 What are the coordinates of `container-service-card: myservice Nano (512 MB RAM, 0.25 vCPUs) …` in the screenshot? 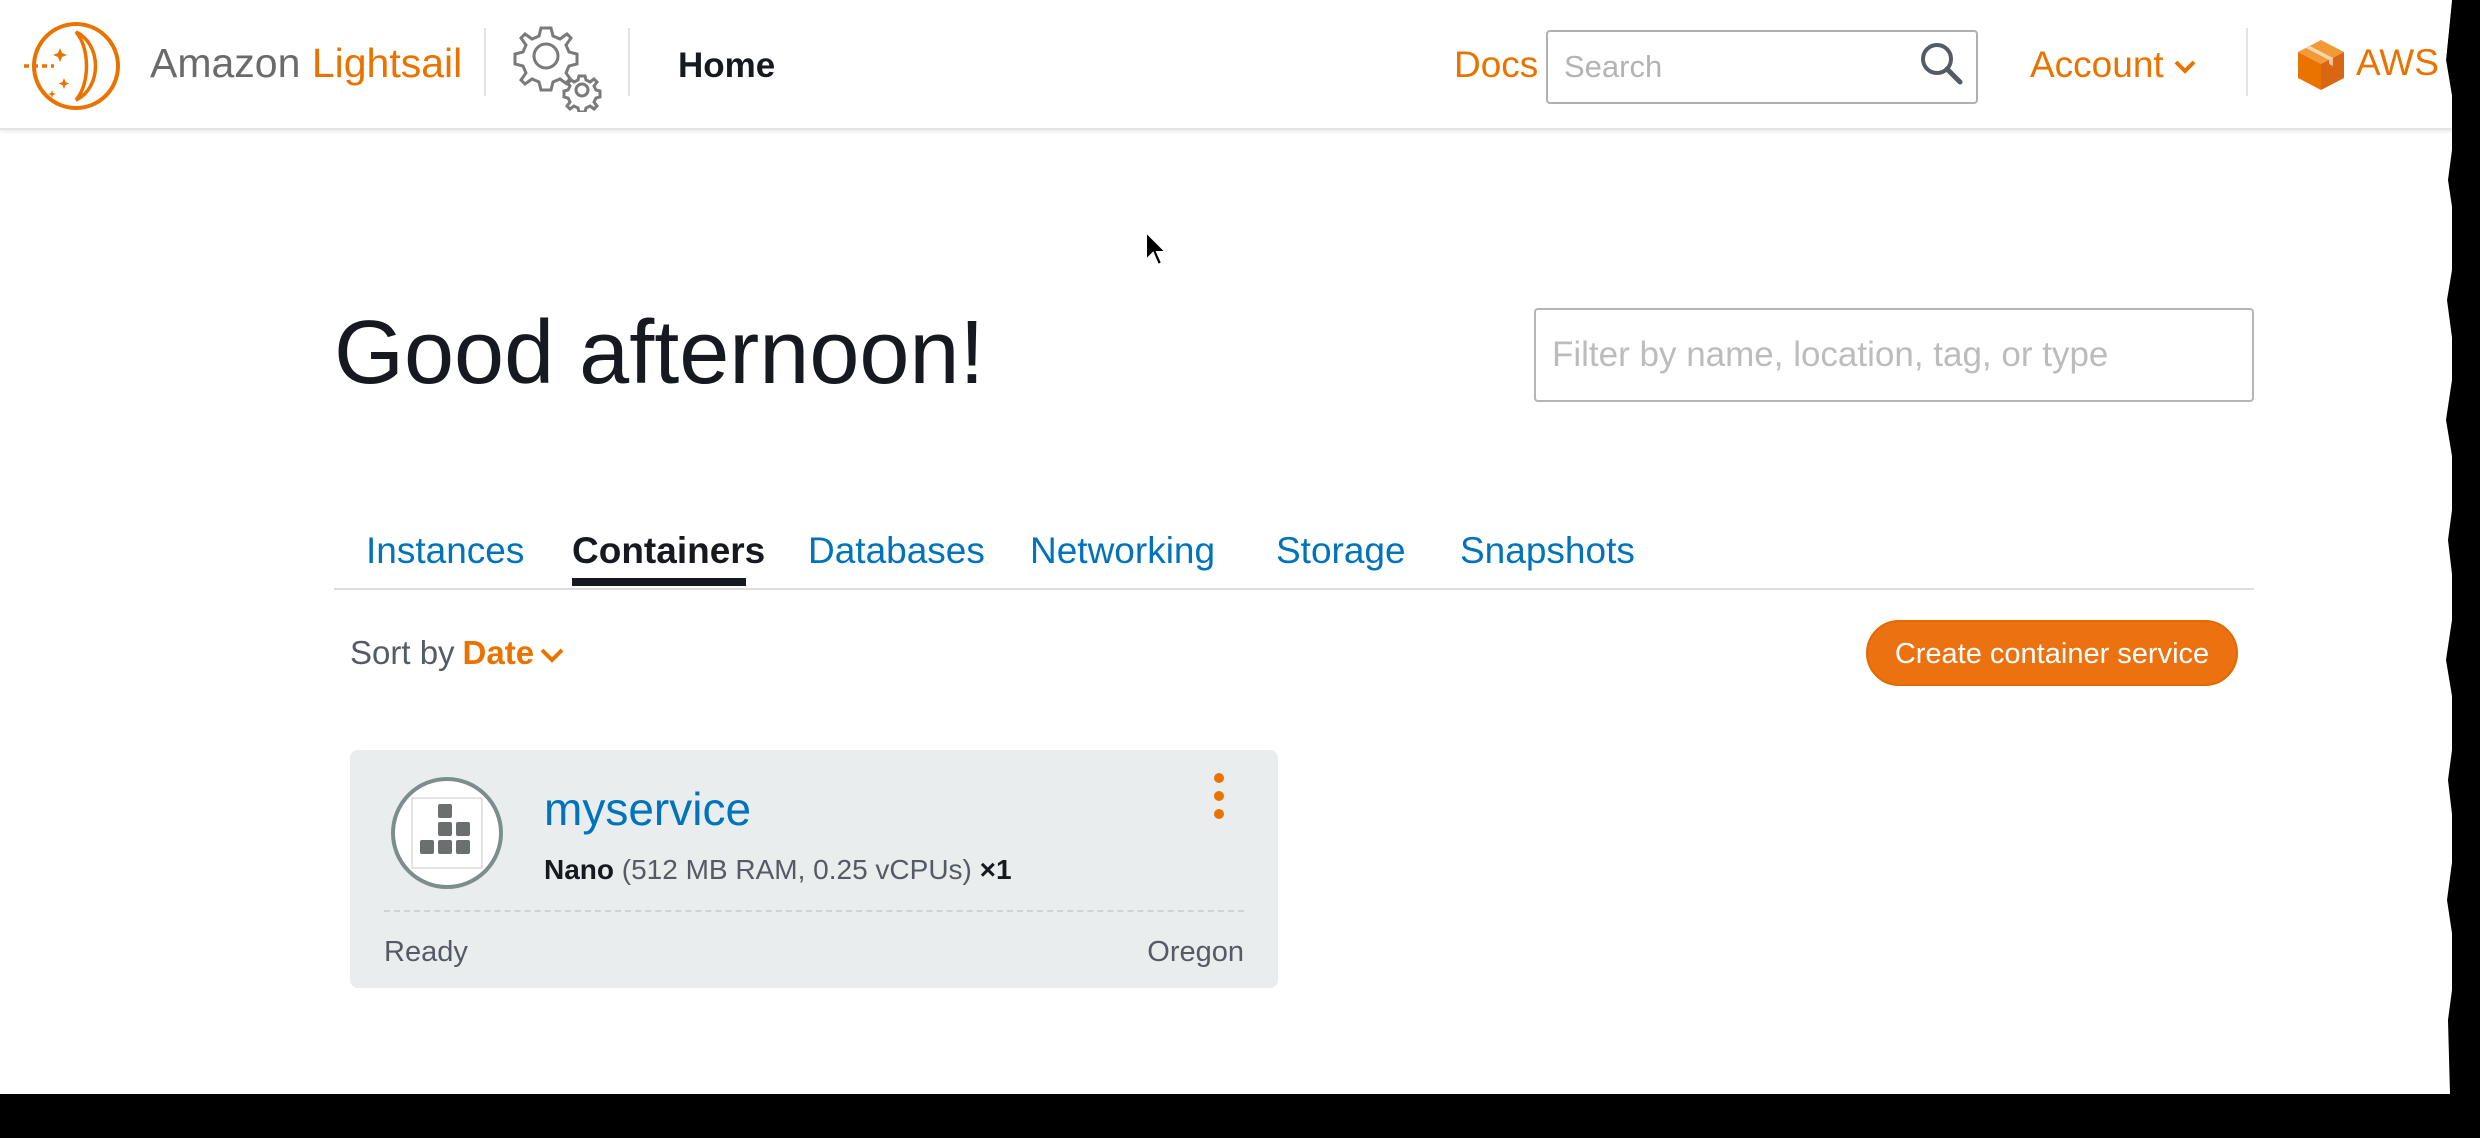 It's located at (814, 869).